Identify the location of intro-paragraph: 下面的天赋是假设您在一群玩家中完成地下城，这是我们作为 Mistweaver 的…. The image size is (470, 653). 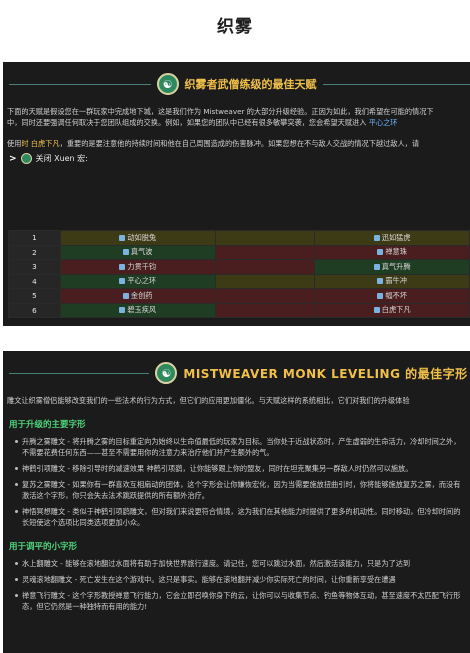
(220, 111).